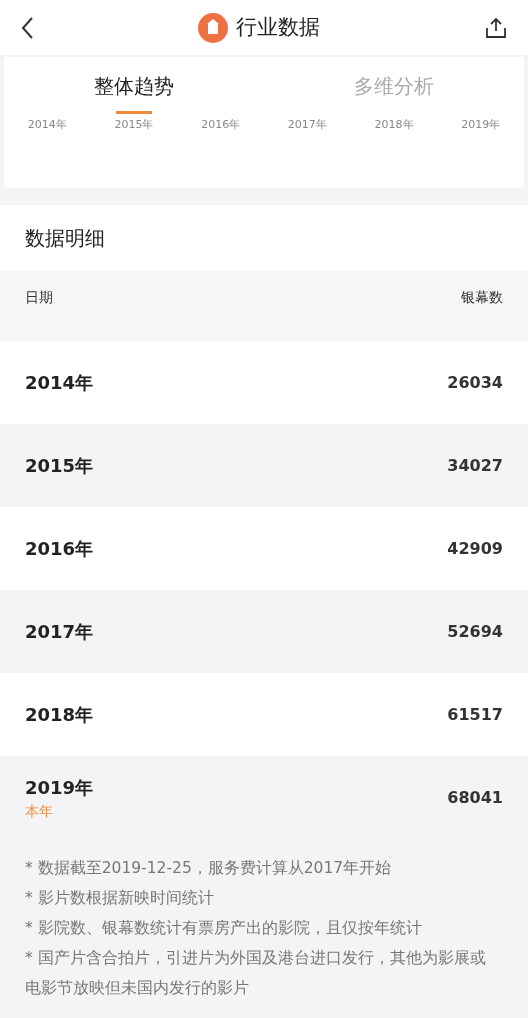  What do you see at coordinates (213, 27) in the screenshot?
I see `logo-icon` at bounding box center [213, 27].